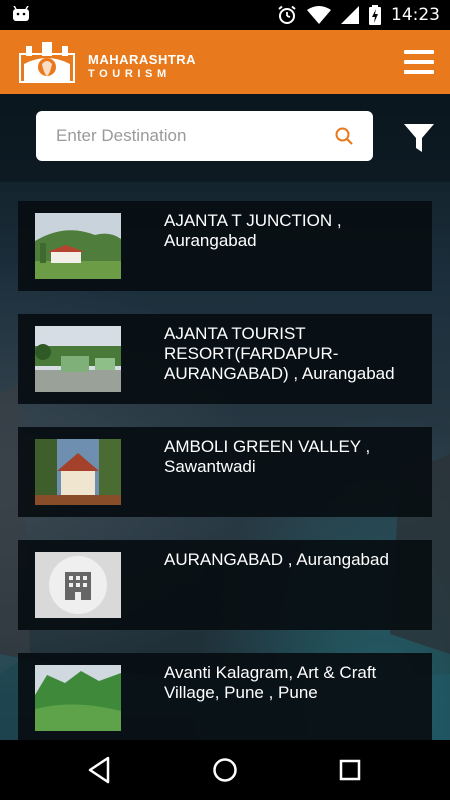 This screenshot has width=450, height=800. What do you see at coordinates (350, 770) in the screenshot?
I see `recents-icon` at bounding box center [350, 770].